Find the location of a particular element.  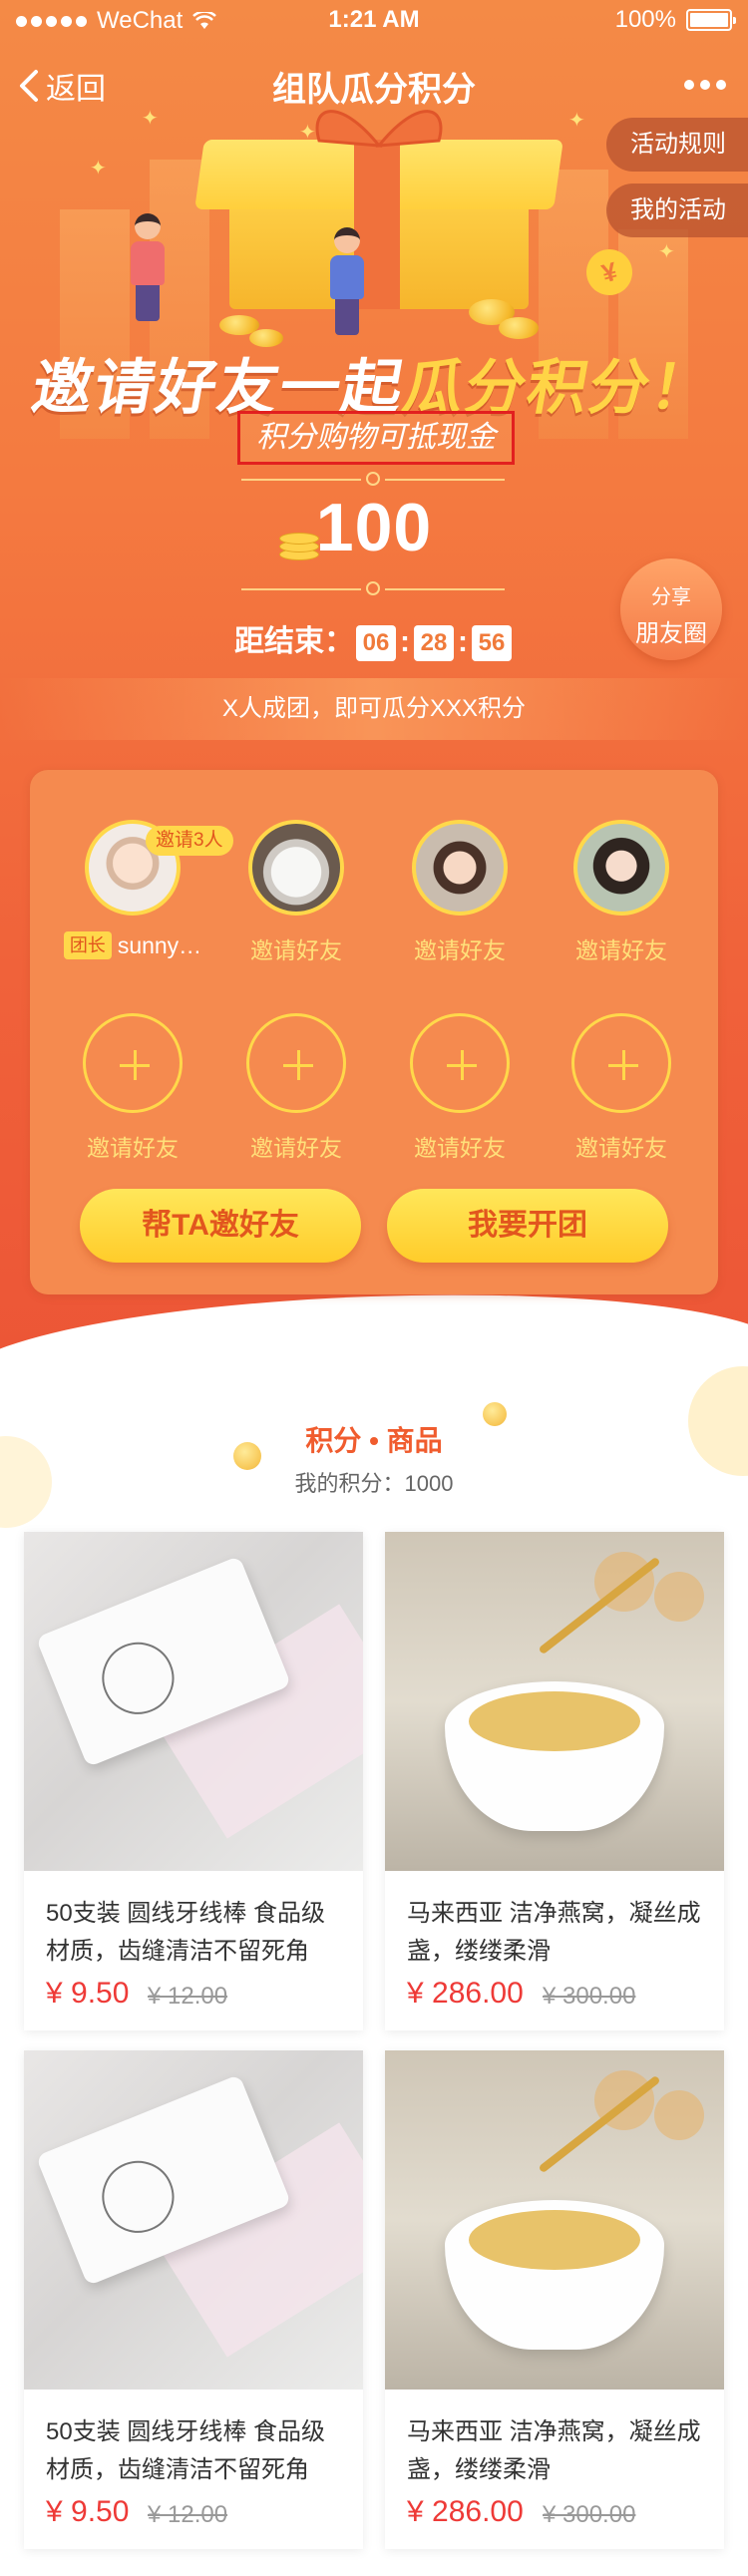

share-label: 分享 is located at coordinates (671, 597).